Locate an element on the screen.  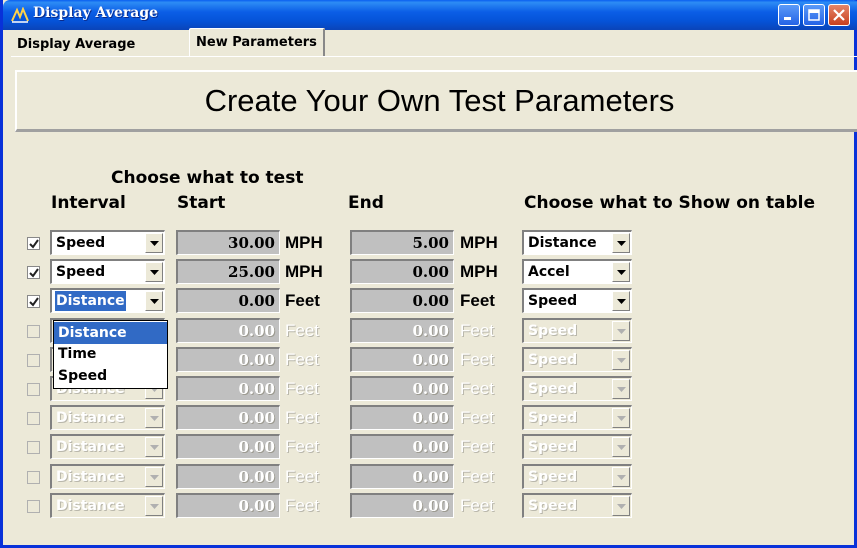
banner-panel: Create Your Own Test Parameters is located at coordinates (436, 101).